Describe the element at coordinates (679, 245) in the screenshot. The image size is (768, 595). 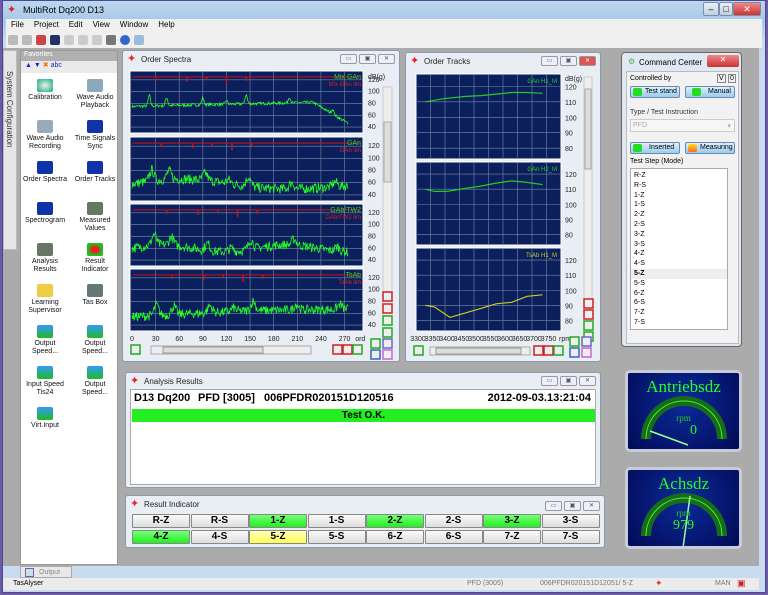
I see `test-step-item: 3-S` at that location.